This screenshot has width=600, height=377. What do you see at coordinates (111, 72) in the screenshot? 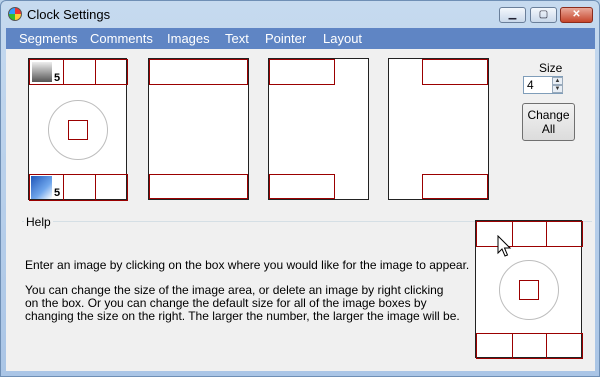
I see `image-box-top-right` at bounding box center [111, 72].